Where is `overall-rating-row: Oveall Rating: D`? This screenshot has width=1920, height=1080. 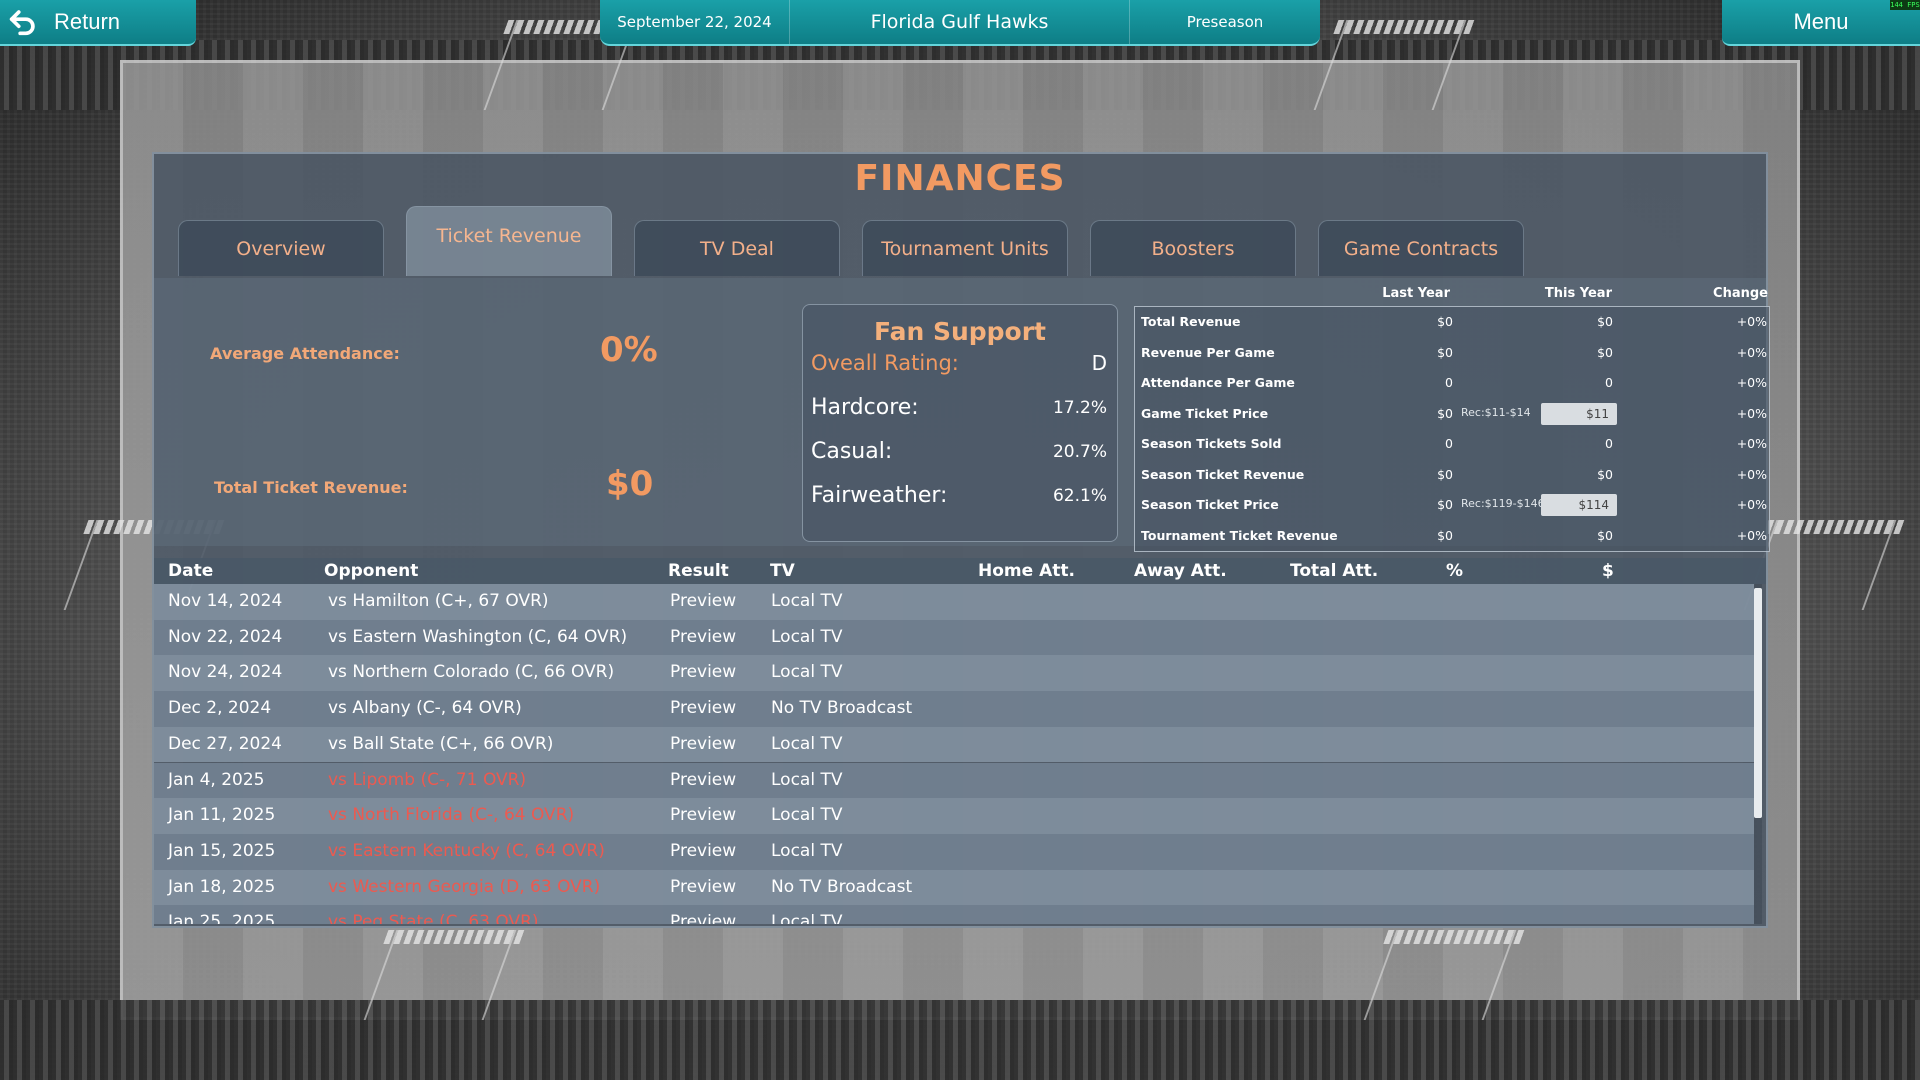 overall-rating-row: Oveall Rating: D is located at coordinates (959, 363).